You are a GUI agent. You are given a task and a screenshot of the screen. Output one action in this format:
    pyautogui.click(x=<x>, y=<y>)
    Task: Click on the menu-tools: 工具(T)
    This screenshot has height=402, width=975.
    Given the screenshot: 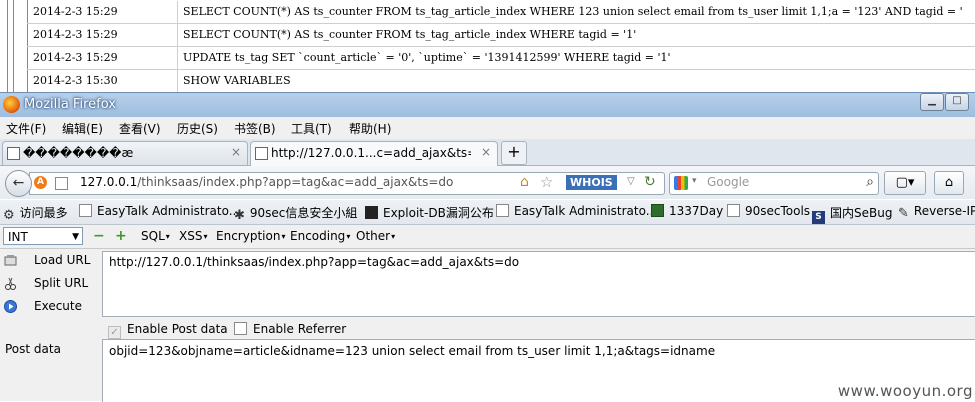 What is the action you would take?
    pyautogui.click(x=311, y=128)
    